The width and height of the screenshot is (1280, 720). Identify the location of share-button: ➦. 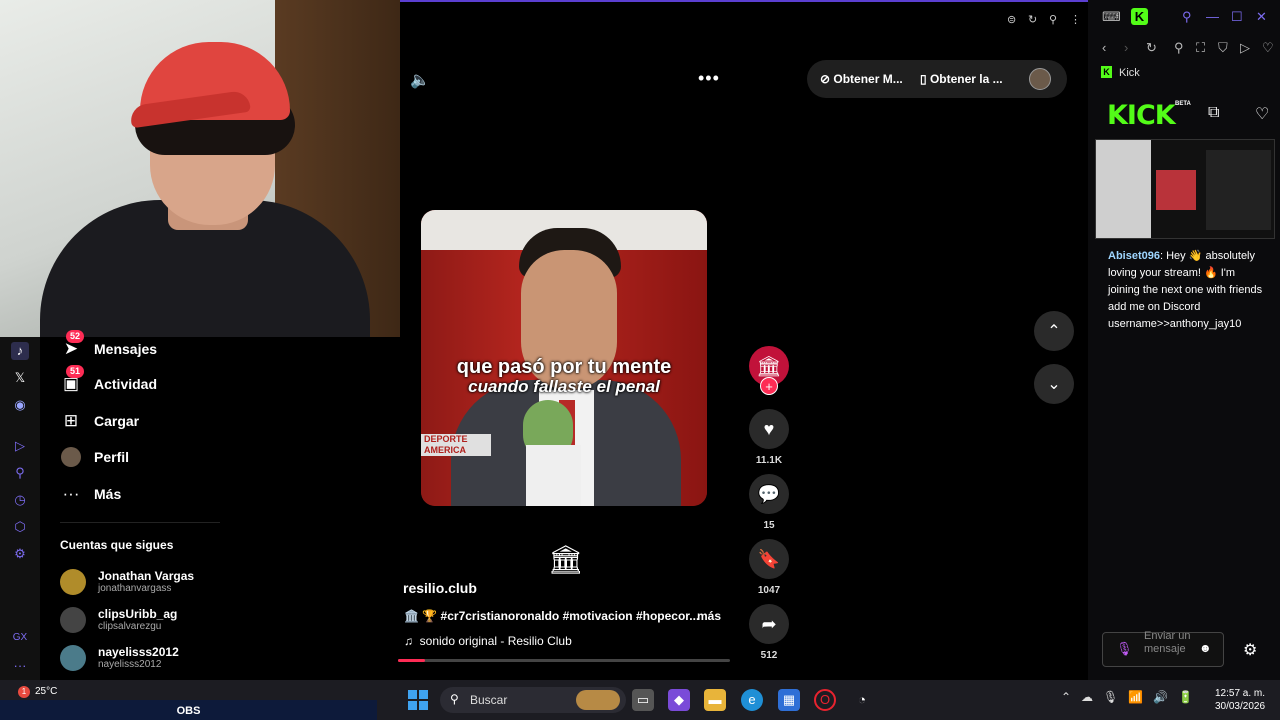
(769, 624).